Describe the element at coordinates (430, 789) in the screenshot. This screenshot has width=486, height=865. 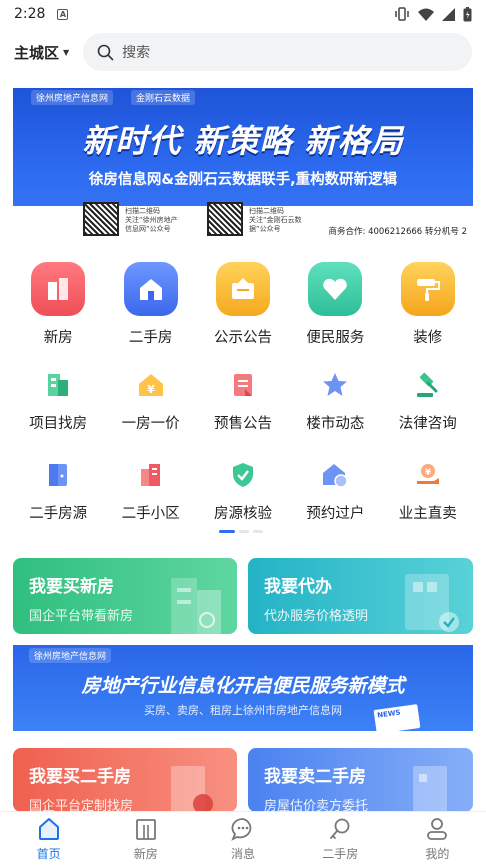
I see `house-sale-icon` at that location.